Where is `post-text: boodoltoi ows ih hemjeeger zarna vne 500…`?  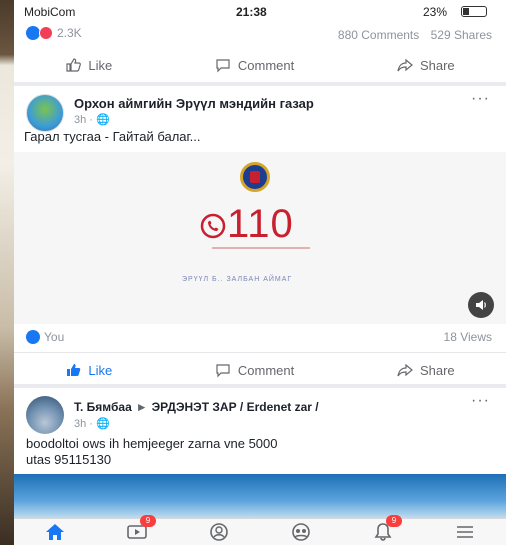 post-text: boodoltoi ows ih hemjeeger zarna vne 500… is located at coordinates (152, 452).